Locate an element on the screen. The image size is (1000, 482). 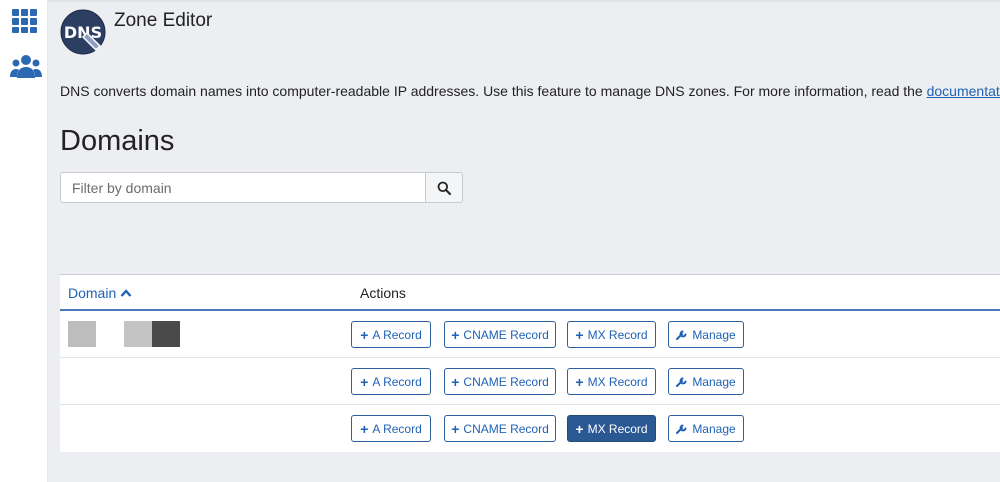
actions-column-header: Actions is located at coordinates (383, 293).